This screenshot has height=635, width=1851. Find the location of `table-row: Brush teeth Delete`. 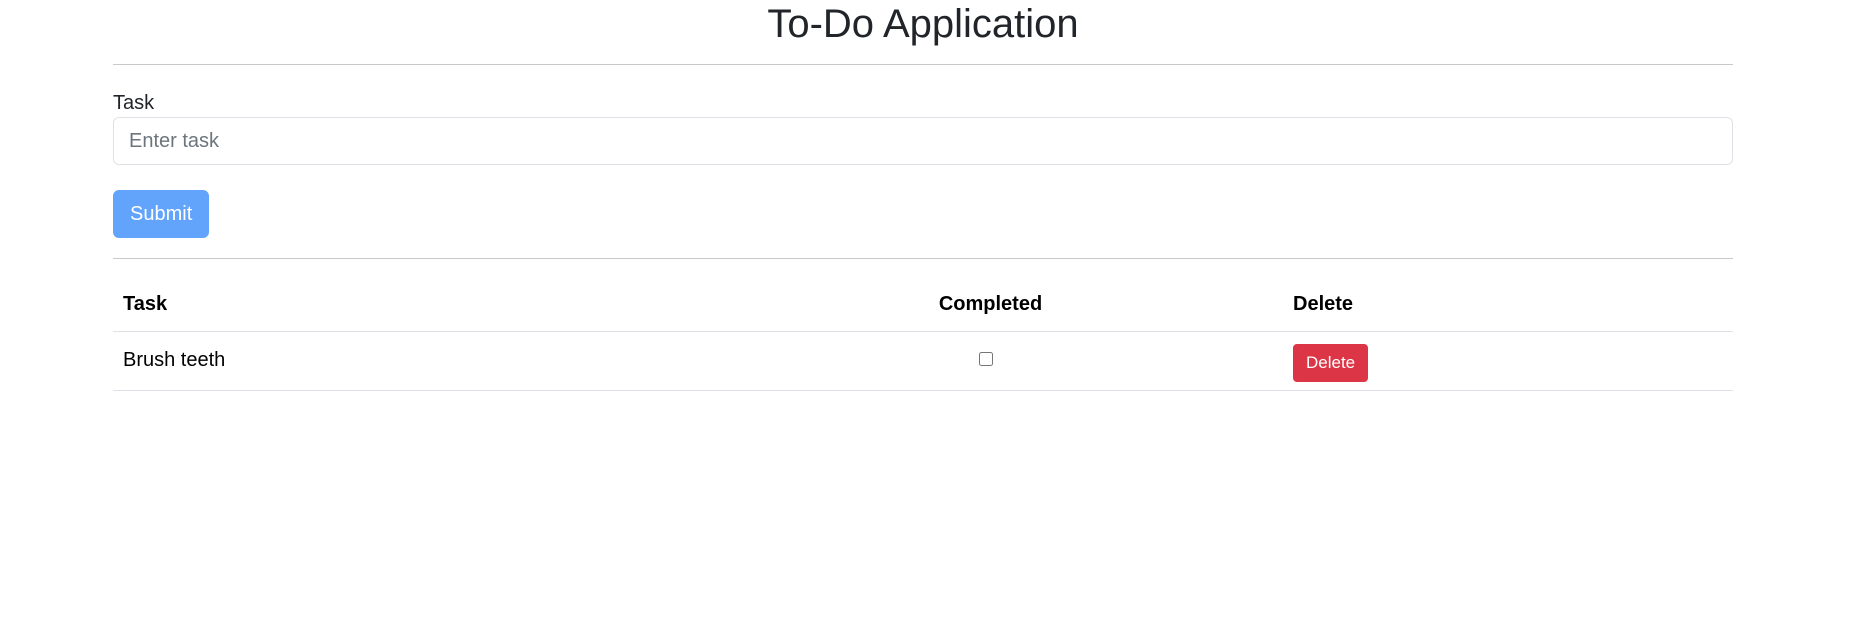

table-row: Brush teeth Delete is located at coordinates (923, 361).